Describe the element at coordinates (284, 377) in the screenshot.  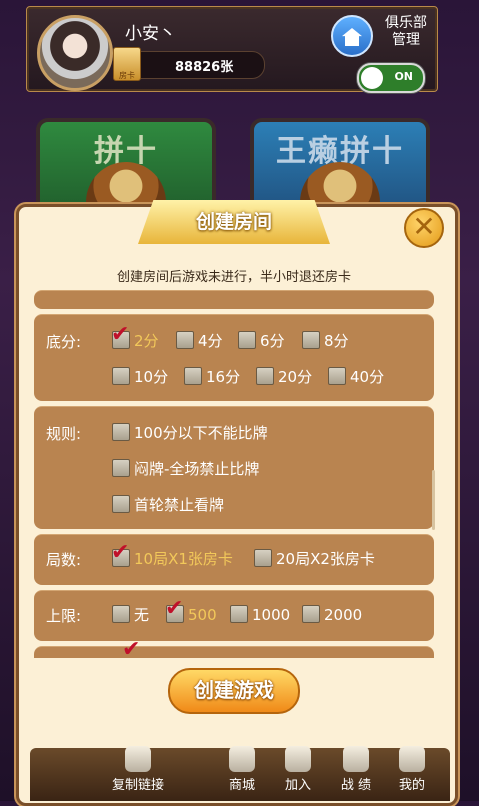
I see `option-score-20: 20分` at that location.